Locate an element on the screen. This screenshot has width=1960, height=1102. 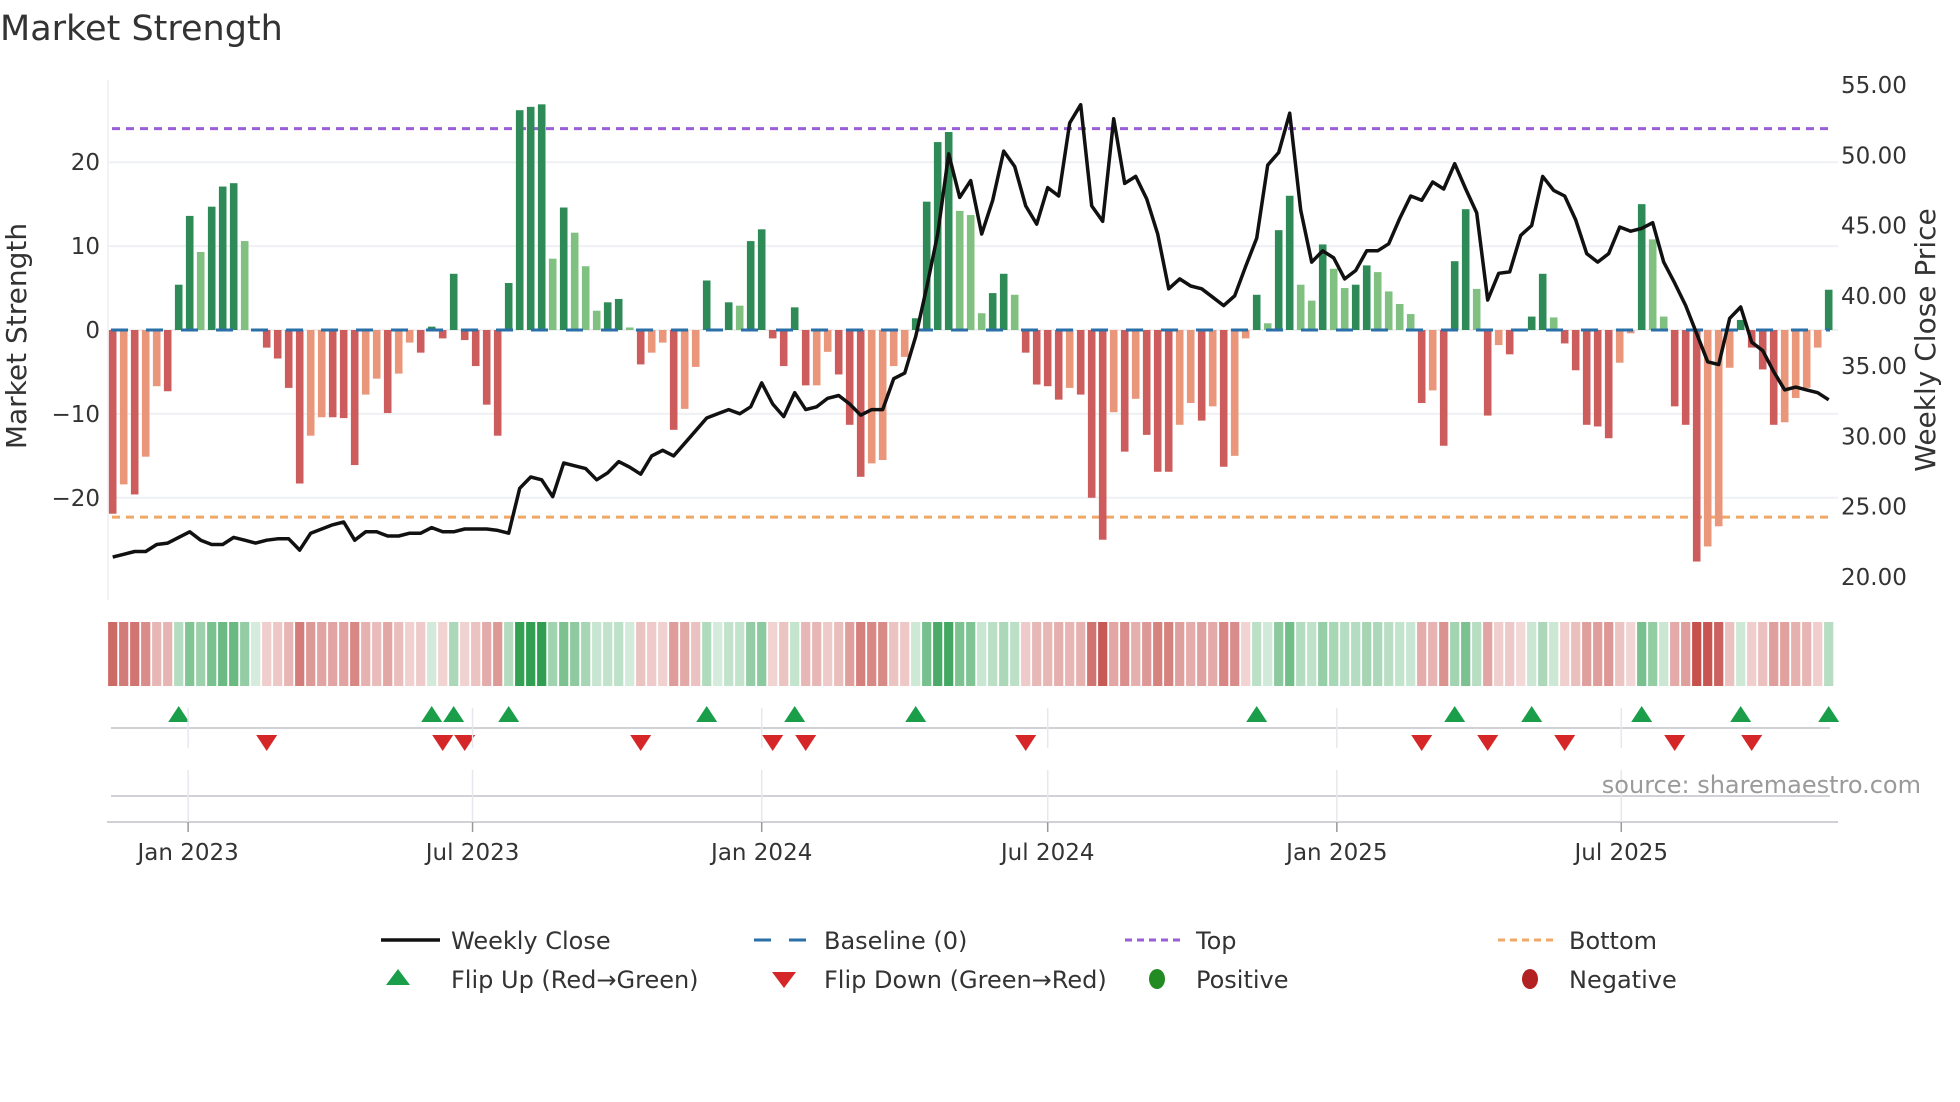
right-tick-label: 35.00 is located at coordinates (1874, 367).